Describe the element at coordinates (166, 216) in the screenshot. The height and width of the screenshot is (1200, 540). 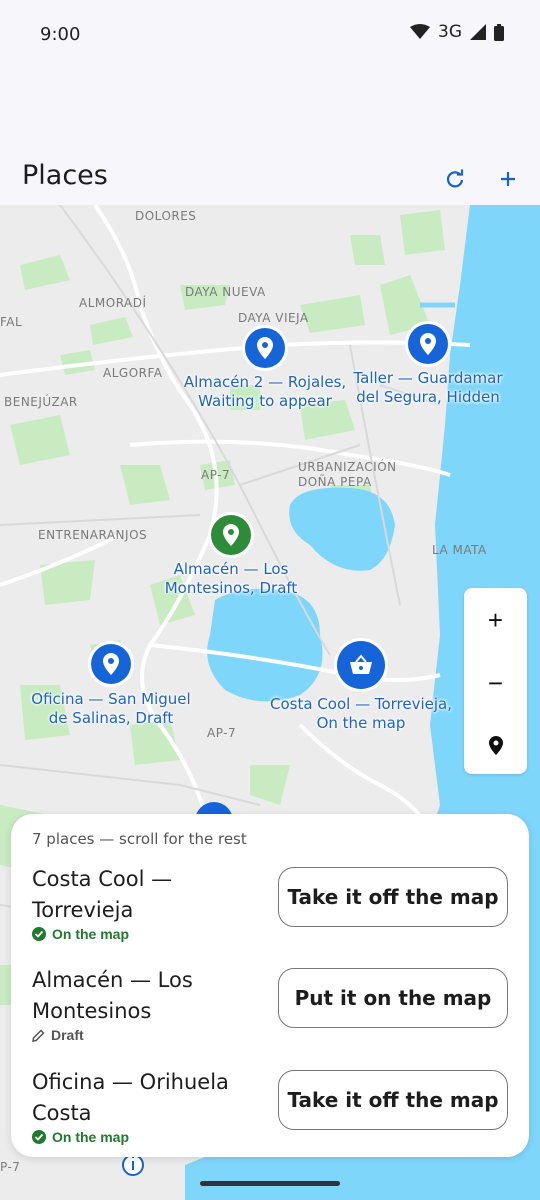
I see `area-label: DOLORES` at that location.